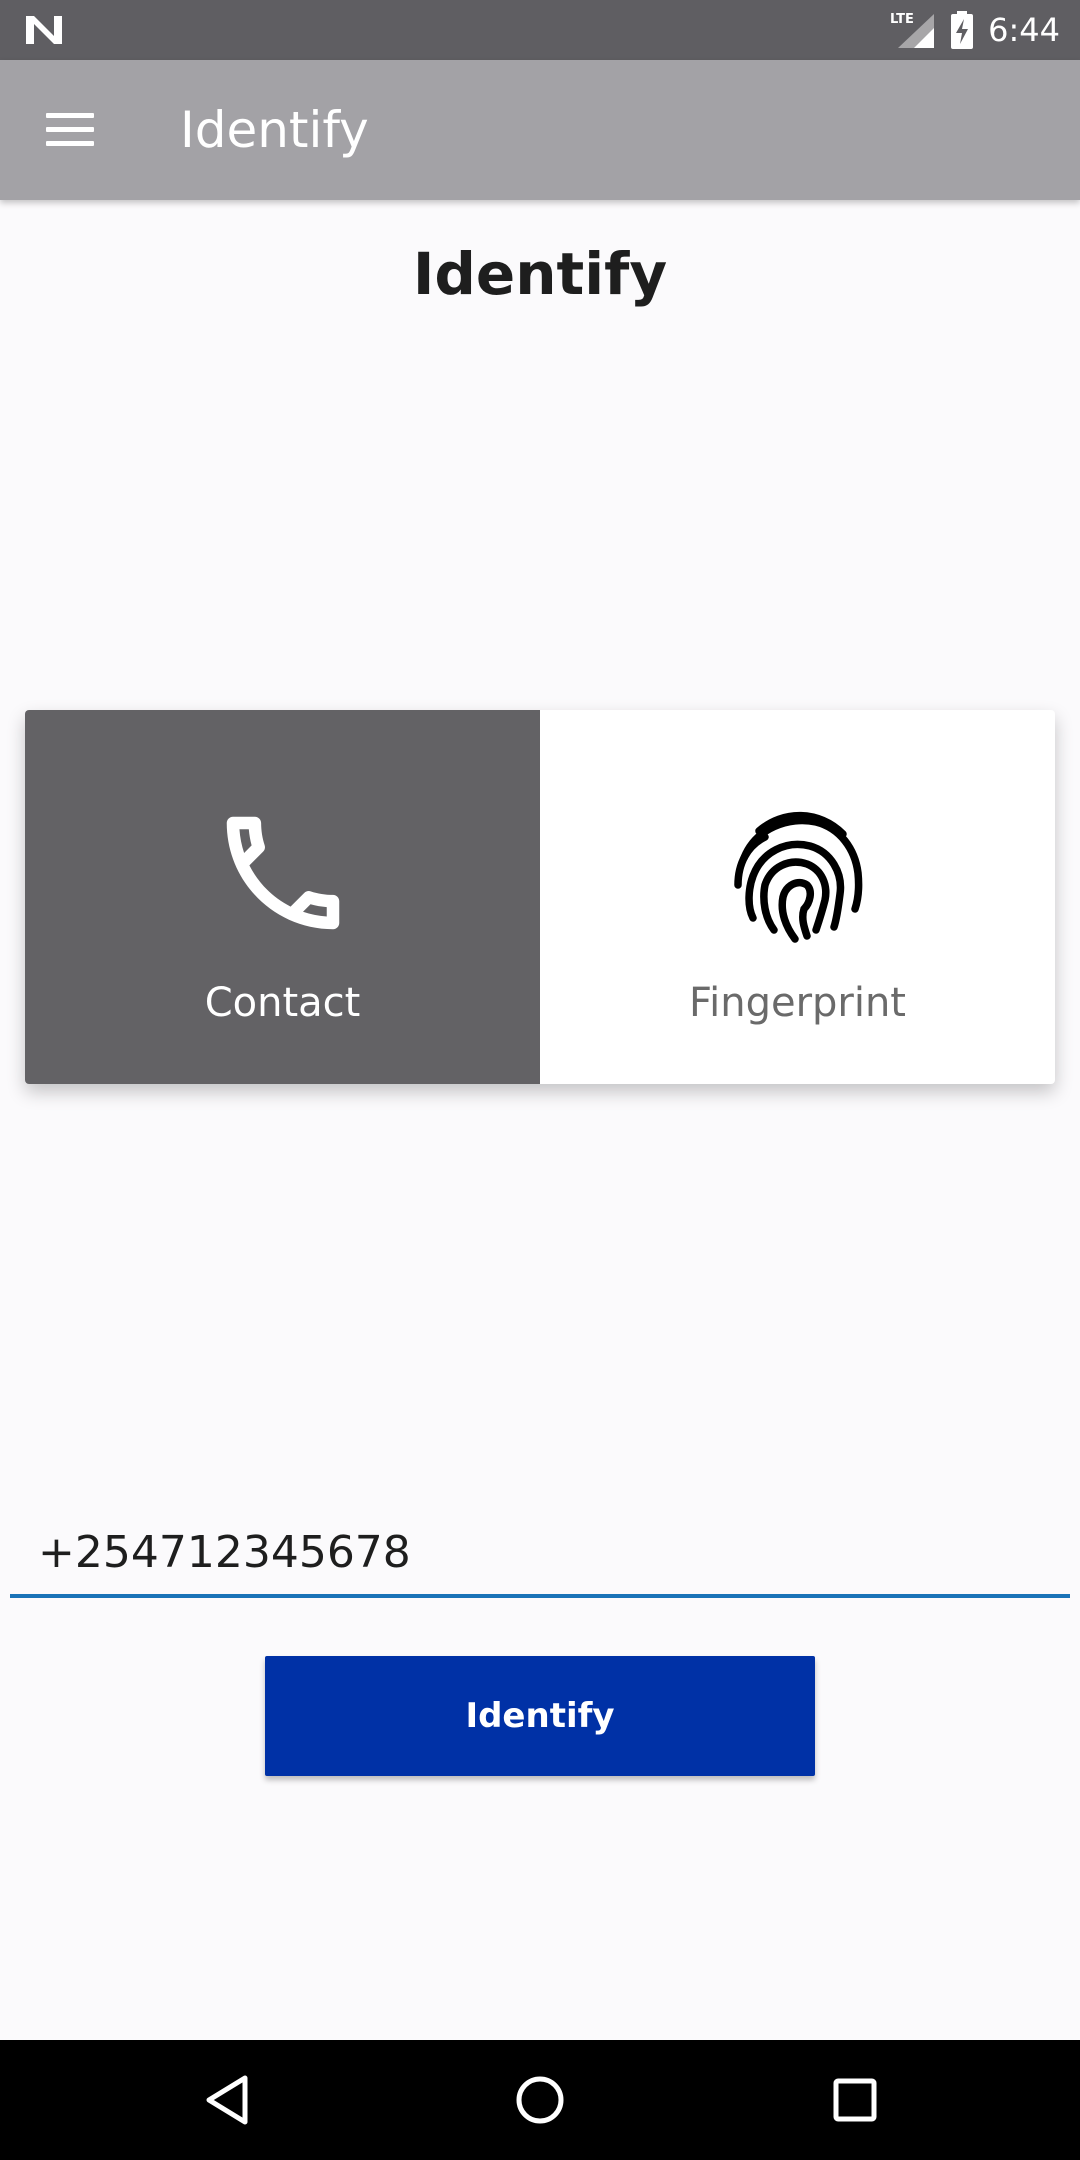  I want to click on status-bar: LTE 6:44, so click(540, 30).